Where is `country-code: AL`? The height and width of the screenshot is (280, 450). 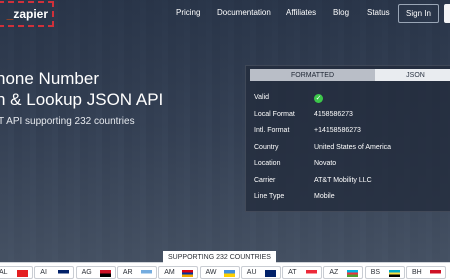 country-code: AL is located at coordinates (4, 272).